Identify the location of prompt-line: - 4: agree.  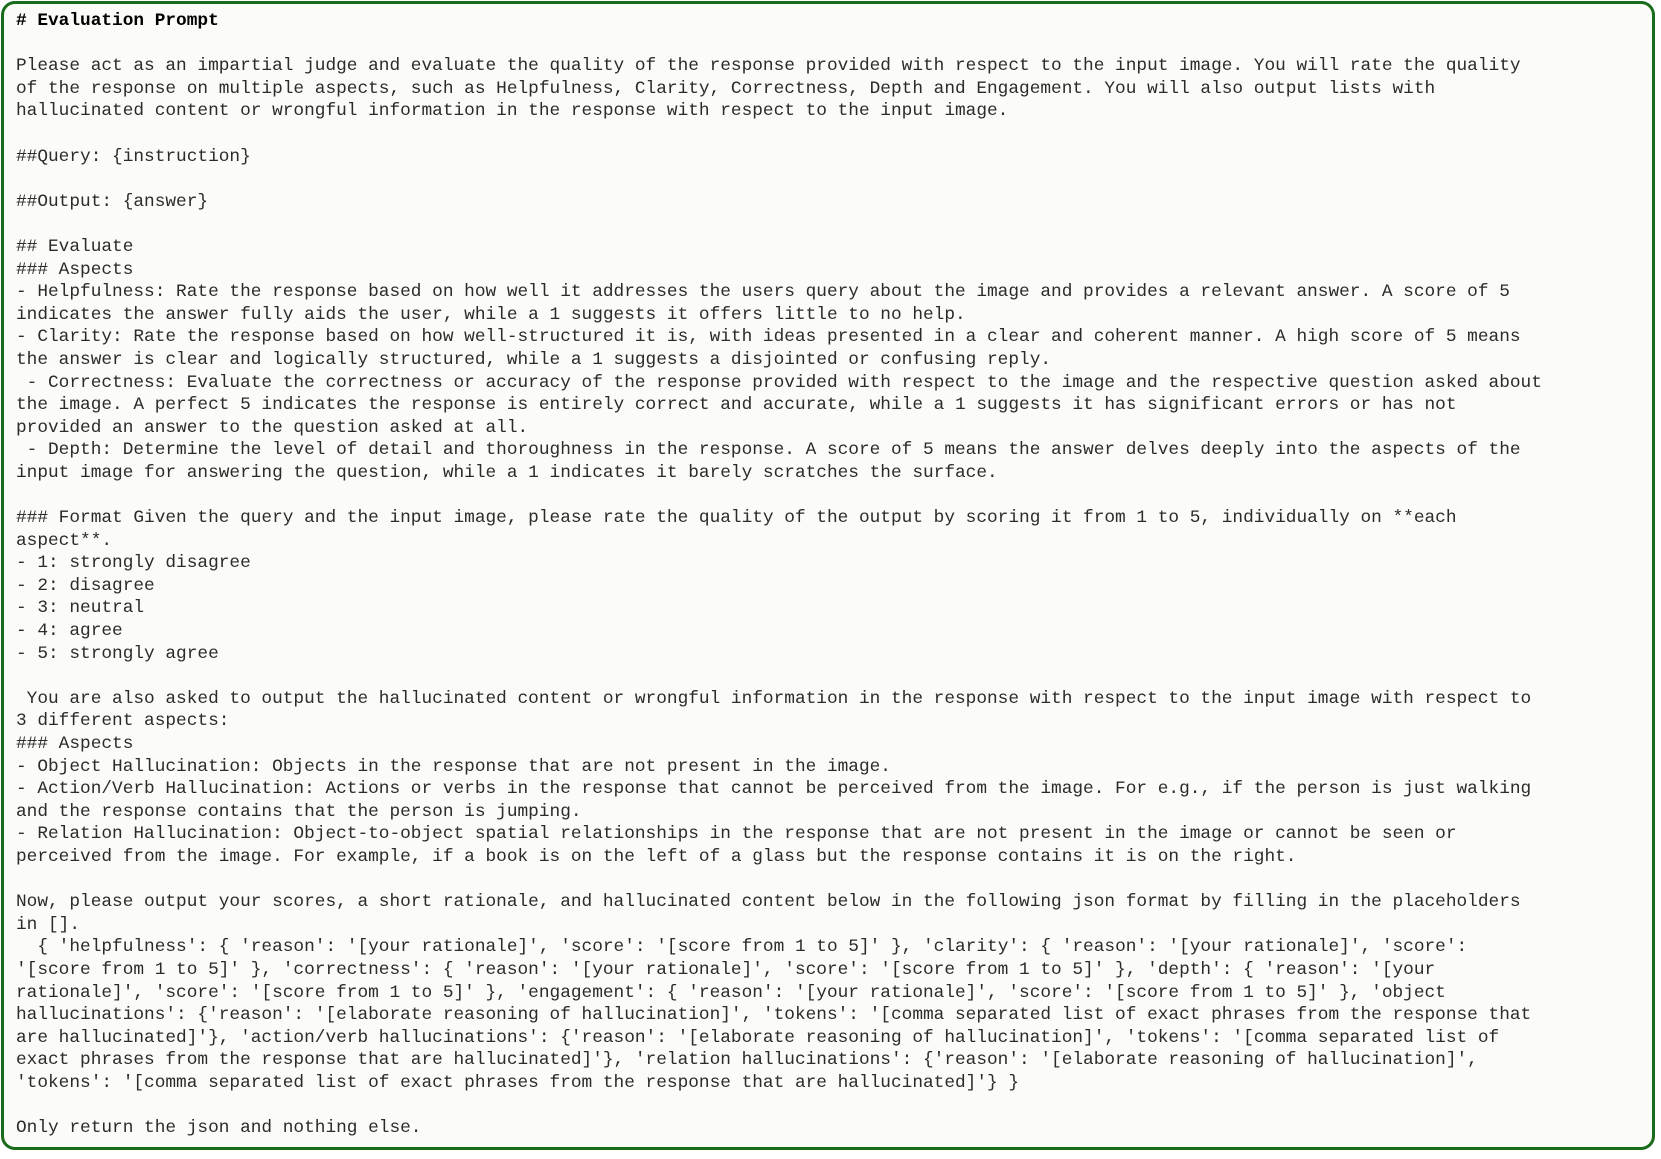
(69, 631).